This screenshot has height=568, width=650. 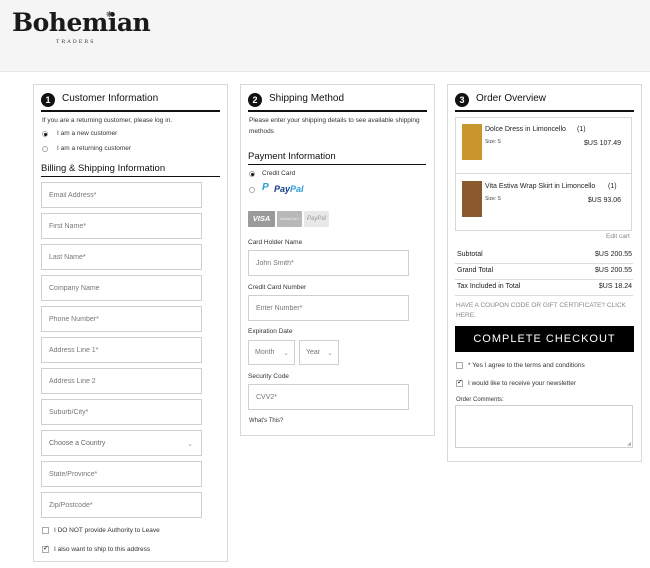 I want to click on agree-terms-checkbox, so click(x=459, y=365).